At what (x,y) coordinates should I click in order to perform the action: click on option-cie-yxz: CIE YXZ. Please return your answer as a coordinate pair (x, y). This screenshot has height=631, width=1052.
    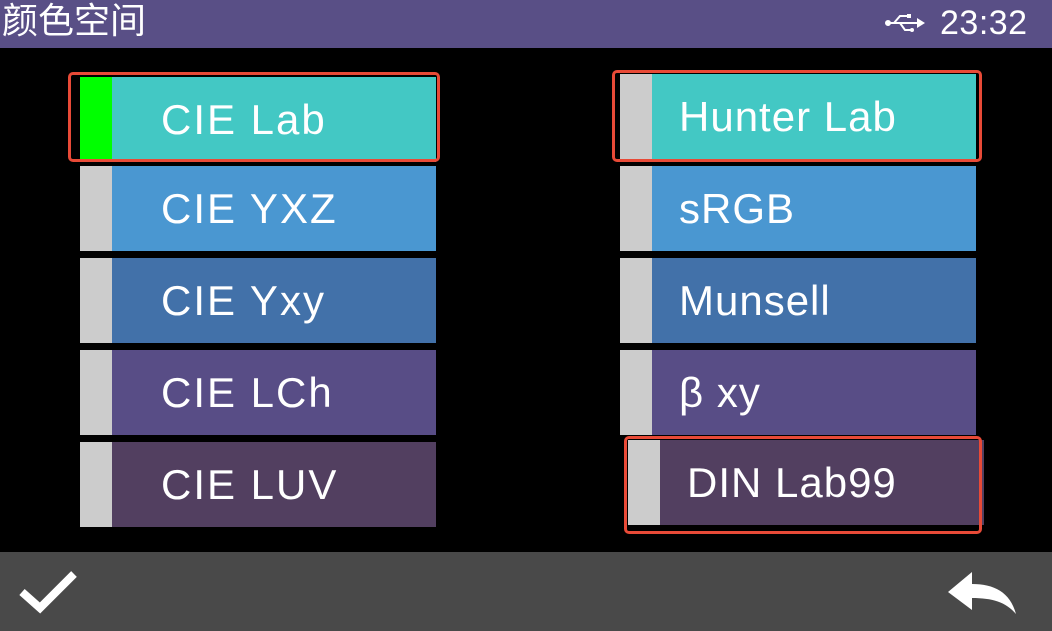
    Looking at the image, I should click on (258, 208).